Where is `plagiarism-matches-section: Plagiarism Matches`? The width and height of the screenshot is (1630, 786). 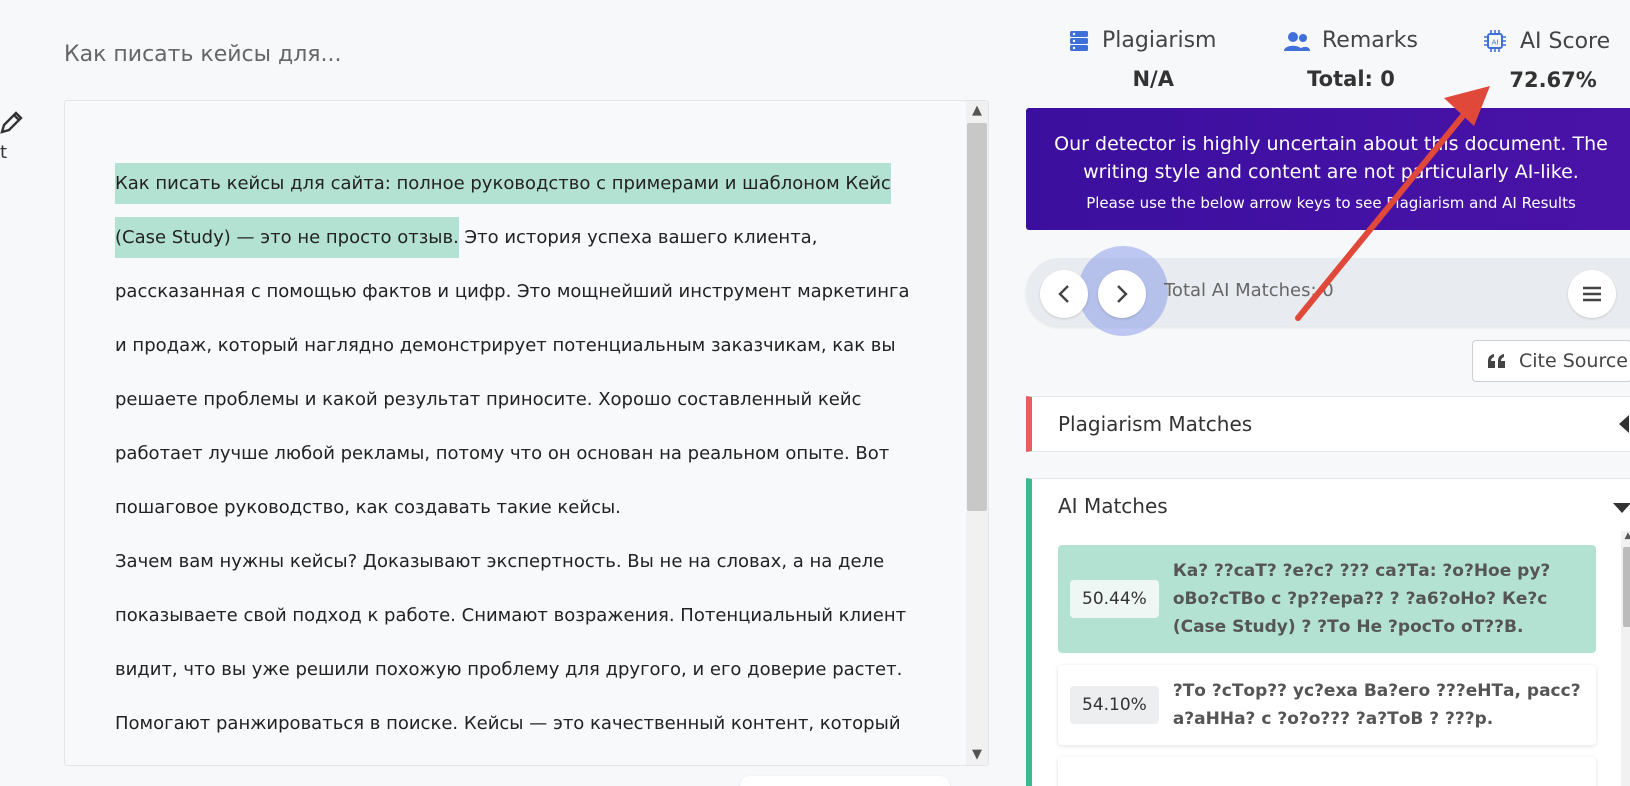 plagiarism-matches-section: Plagiarism Matches is located at coordinates (1328, 424).